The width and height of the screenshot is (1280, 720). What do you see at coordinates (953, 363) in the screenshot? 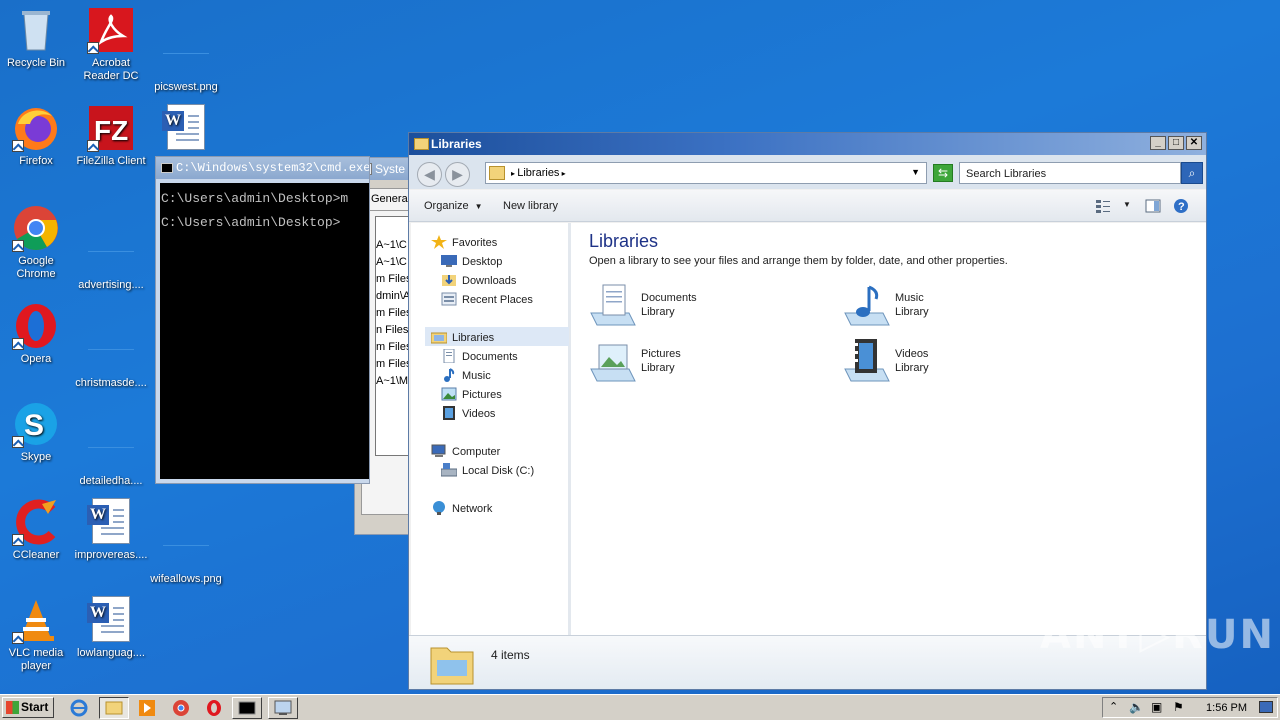
I see `library-videos: Videos Library` at bounding box center [953, 363].